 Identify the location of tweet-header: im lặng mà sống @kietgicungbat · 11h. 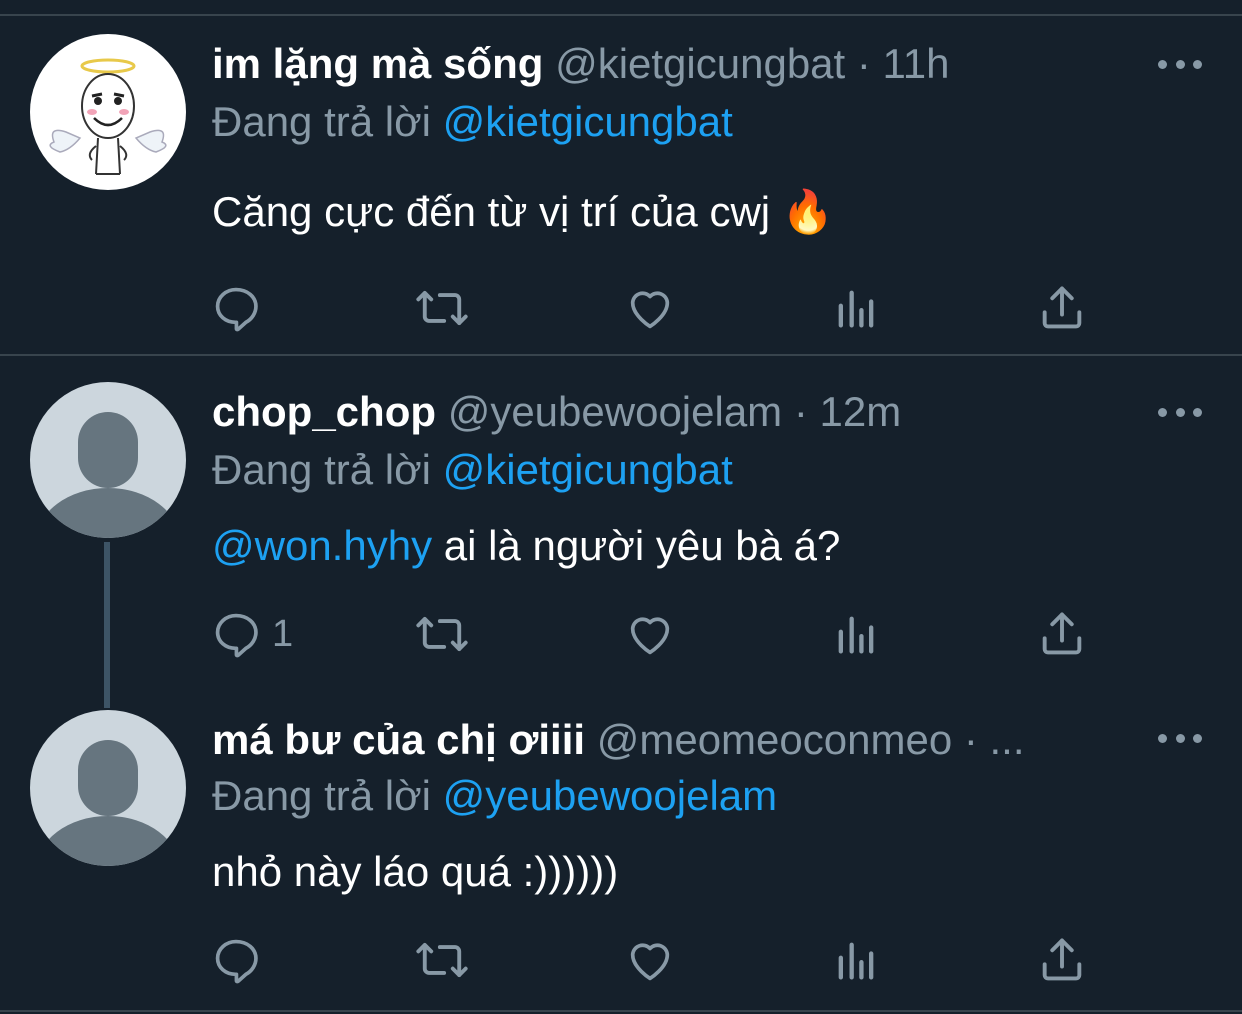
(682, 64).